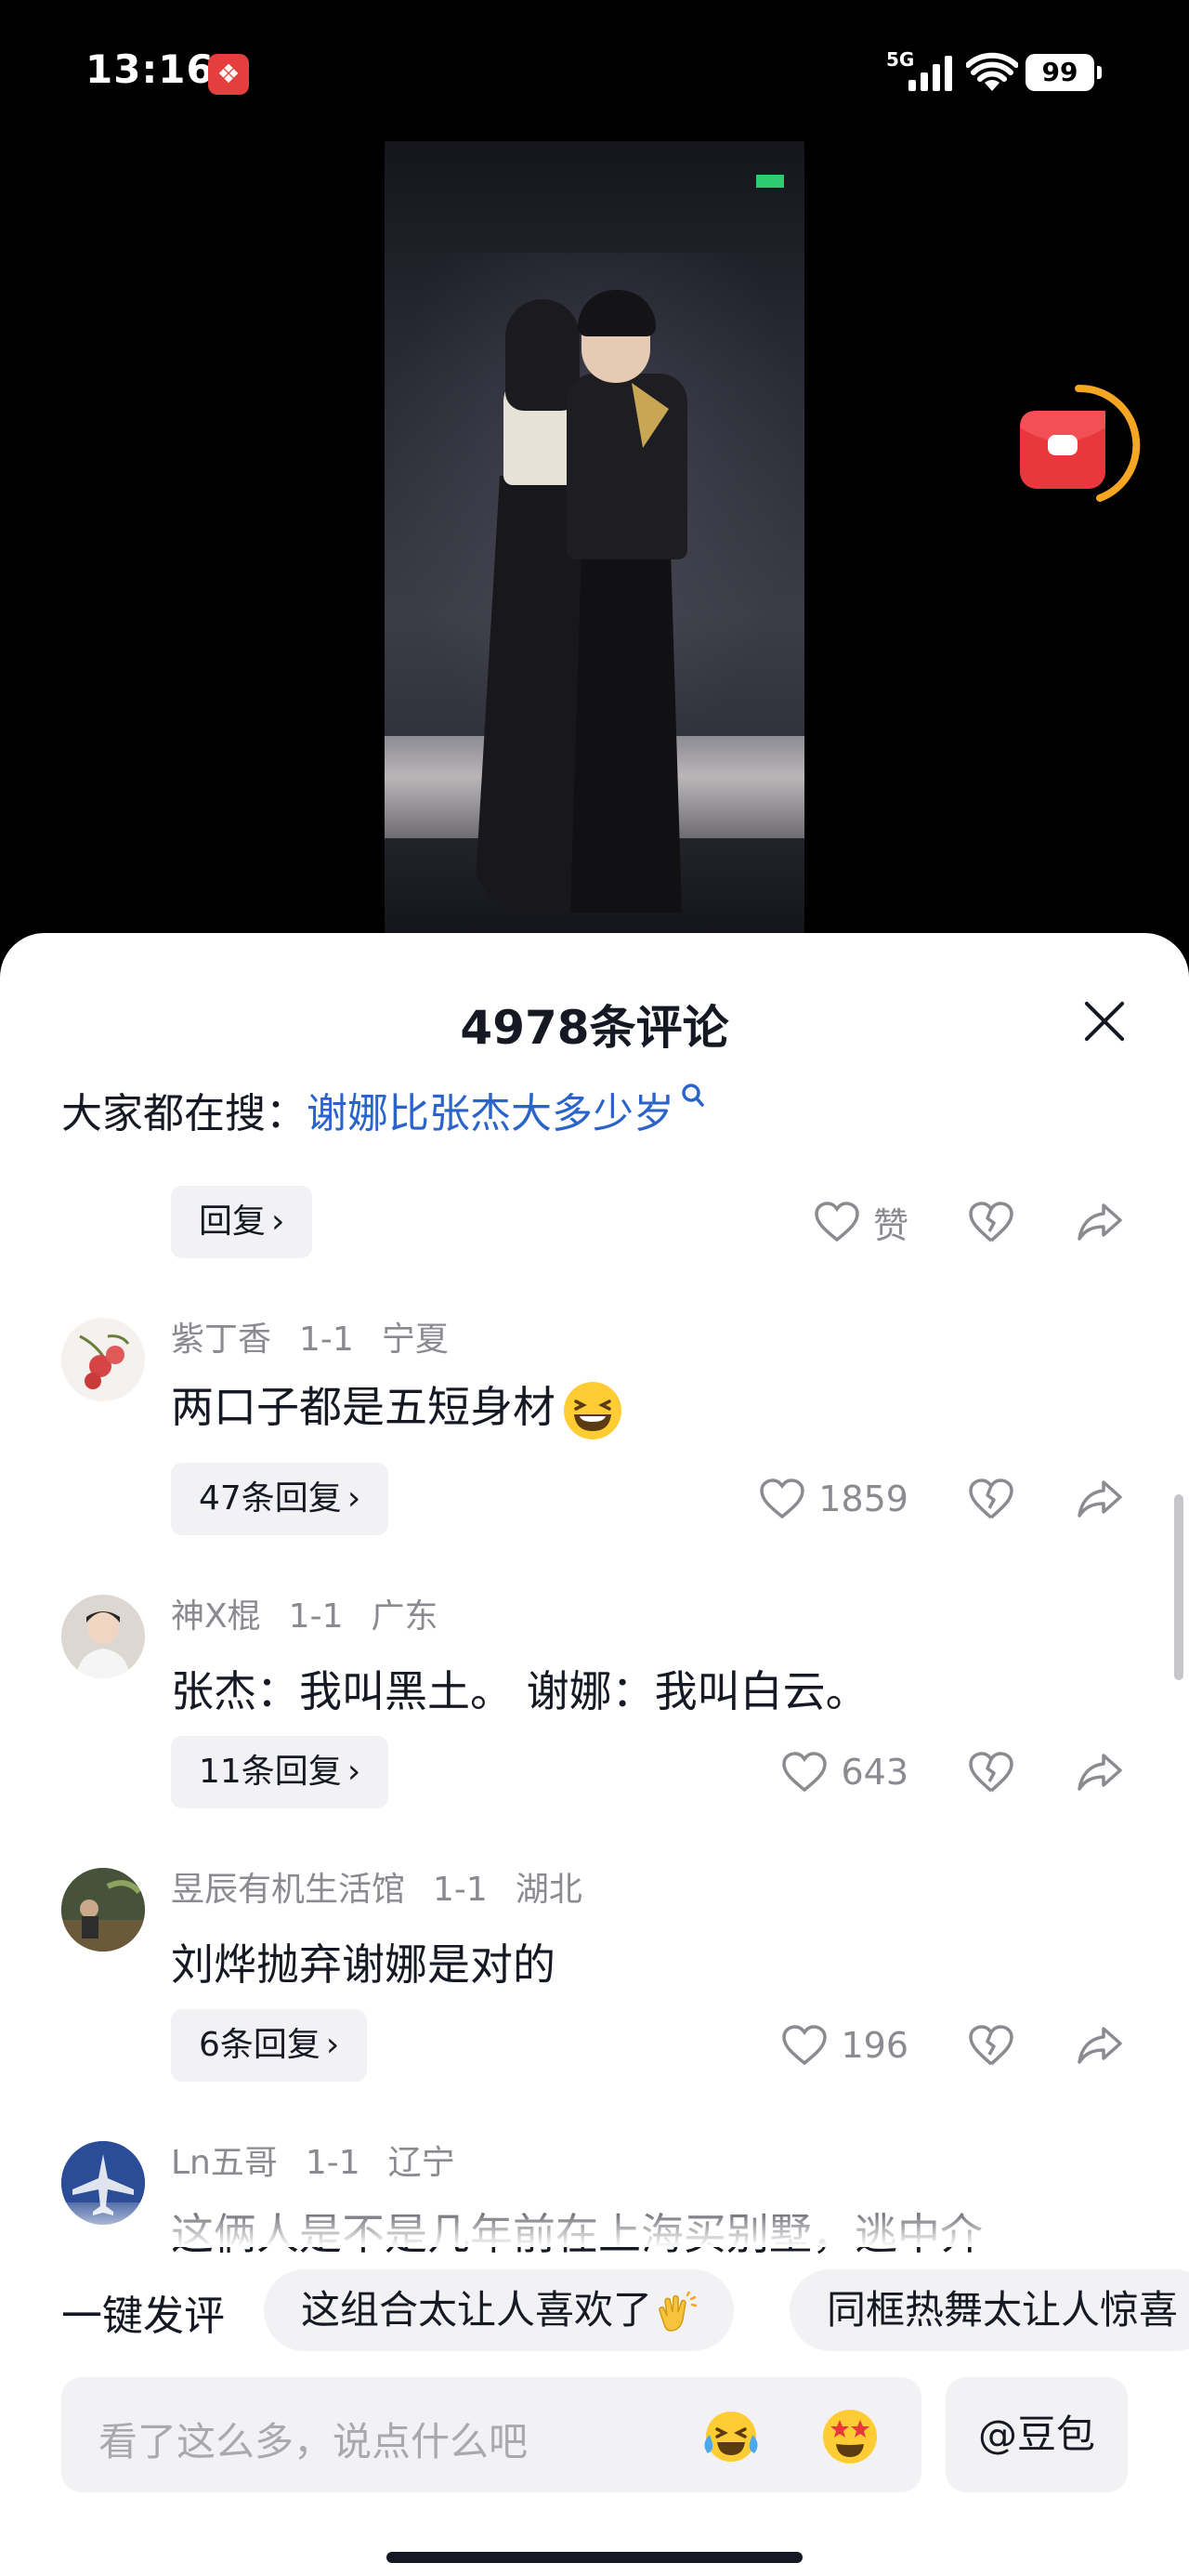 The width and height of the screenshot is (1189, 2576). I want to click on comment-meta: Ln五哥 1-1 辽宁, so click(313, 2160).